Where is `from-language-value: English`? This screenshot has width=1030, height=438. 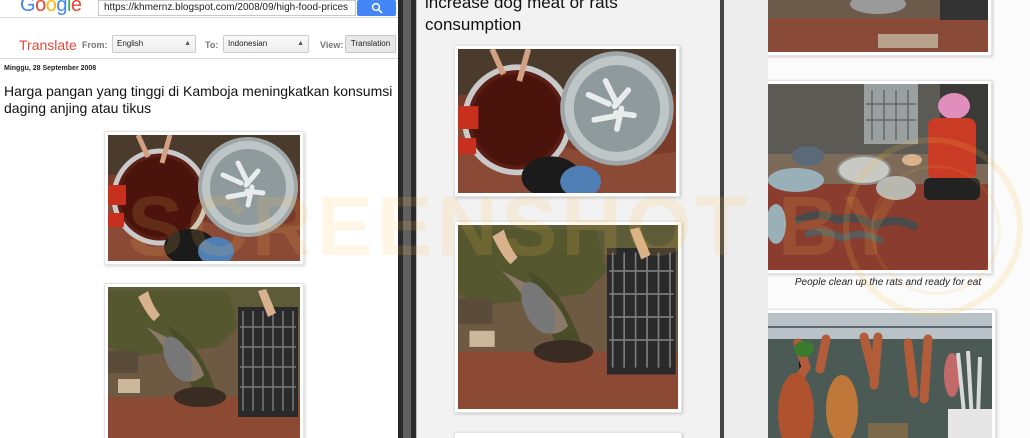 from-language-value: English is located at coordinates (130, 43).